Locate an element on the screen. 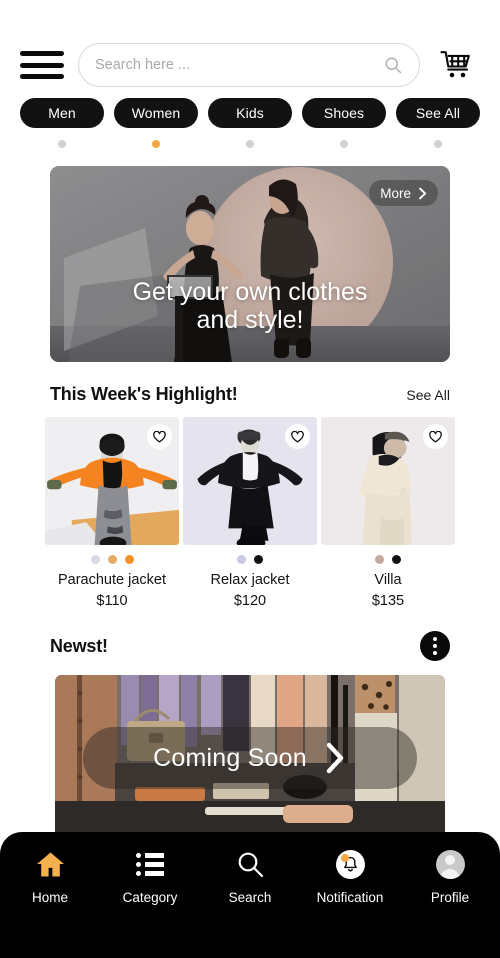  search-input is located at coordinates (239, 65).